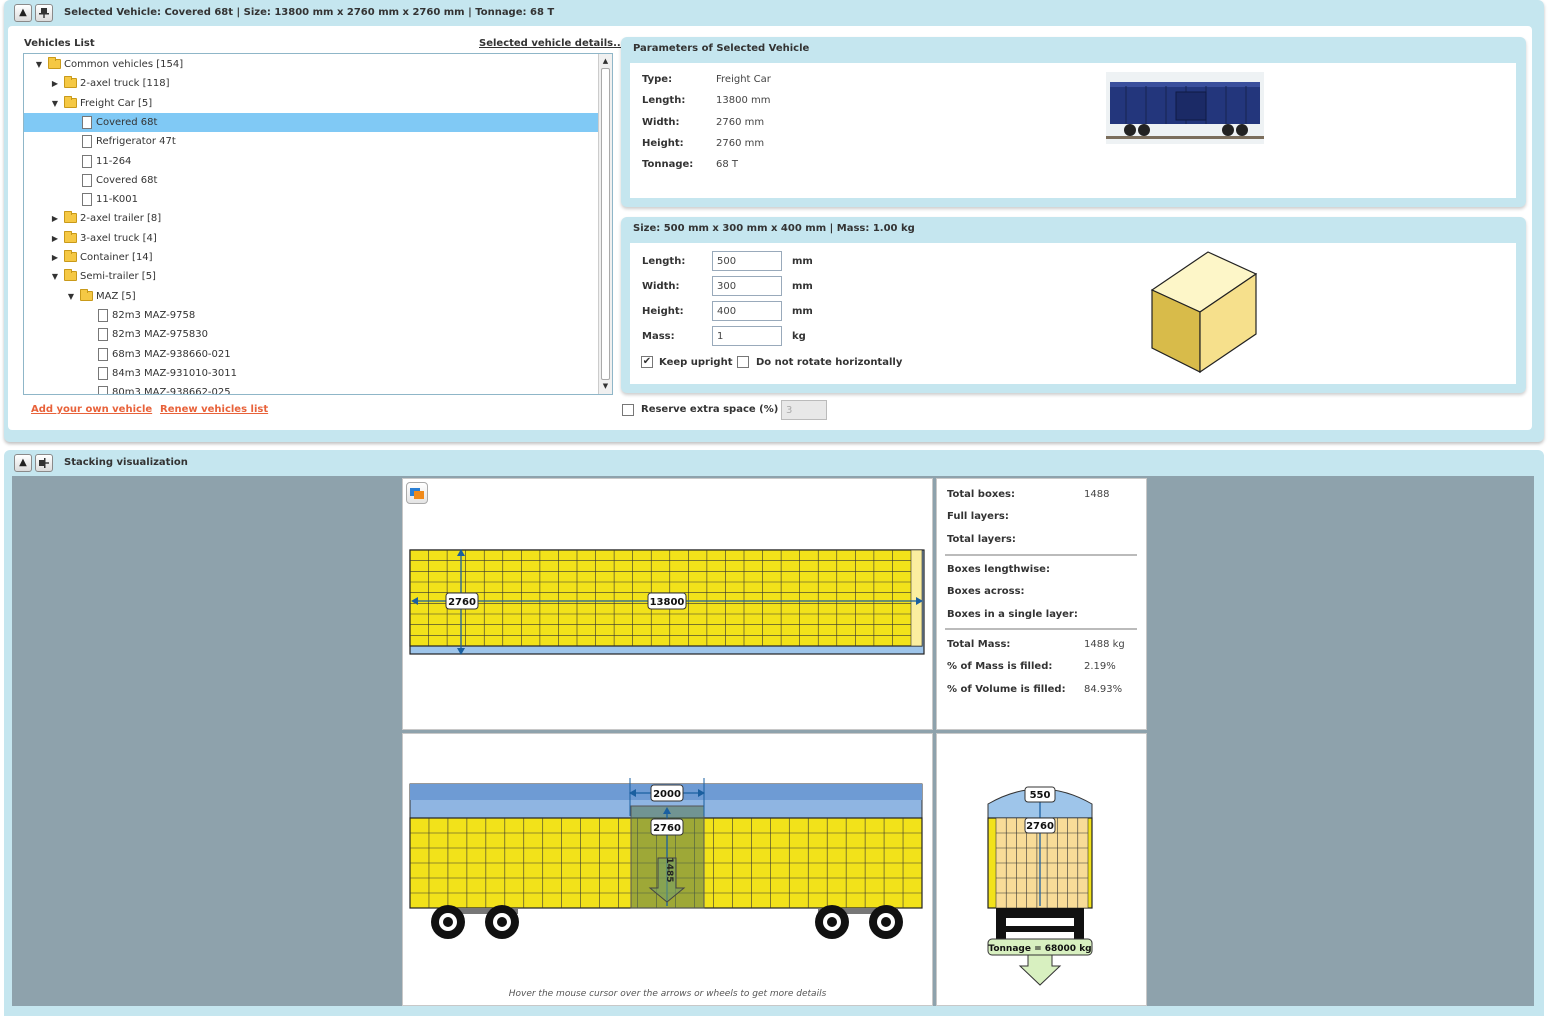 This screenshot has height=1016, width=1548. Describe the element at coordinates (311, 334) in the screenshot. I see `tree-vehicle-item: 82m3 MAZ-975830` at that location.